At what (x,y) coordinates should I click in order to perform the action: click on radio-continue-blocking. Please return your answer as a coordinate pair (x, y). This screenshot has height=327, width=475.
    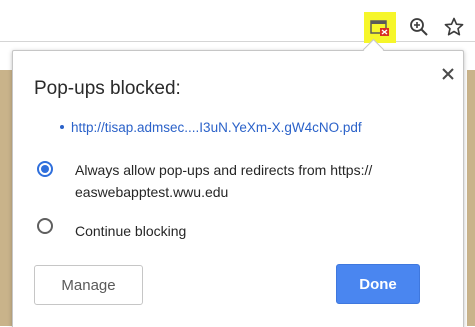
    Looking at the image, I should click on (45, 226).